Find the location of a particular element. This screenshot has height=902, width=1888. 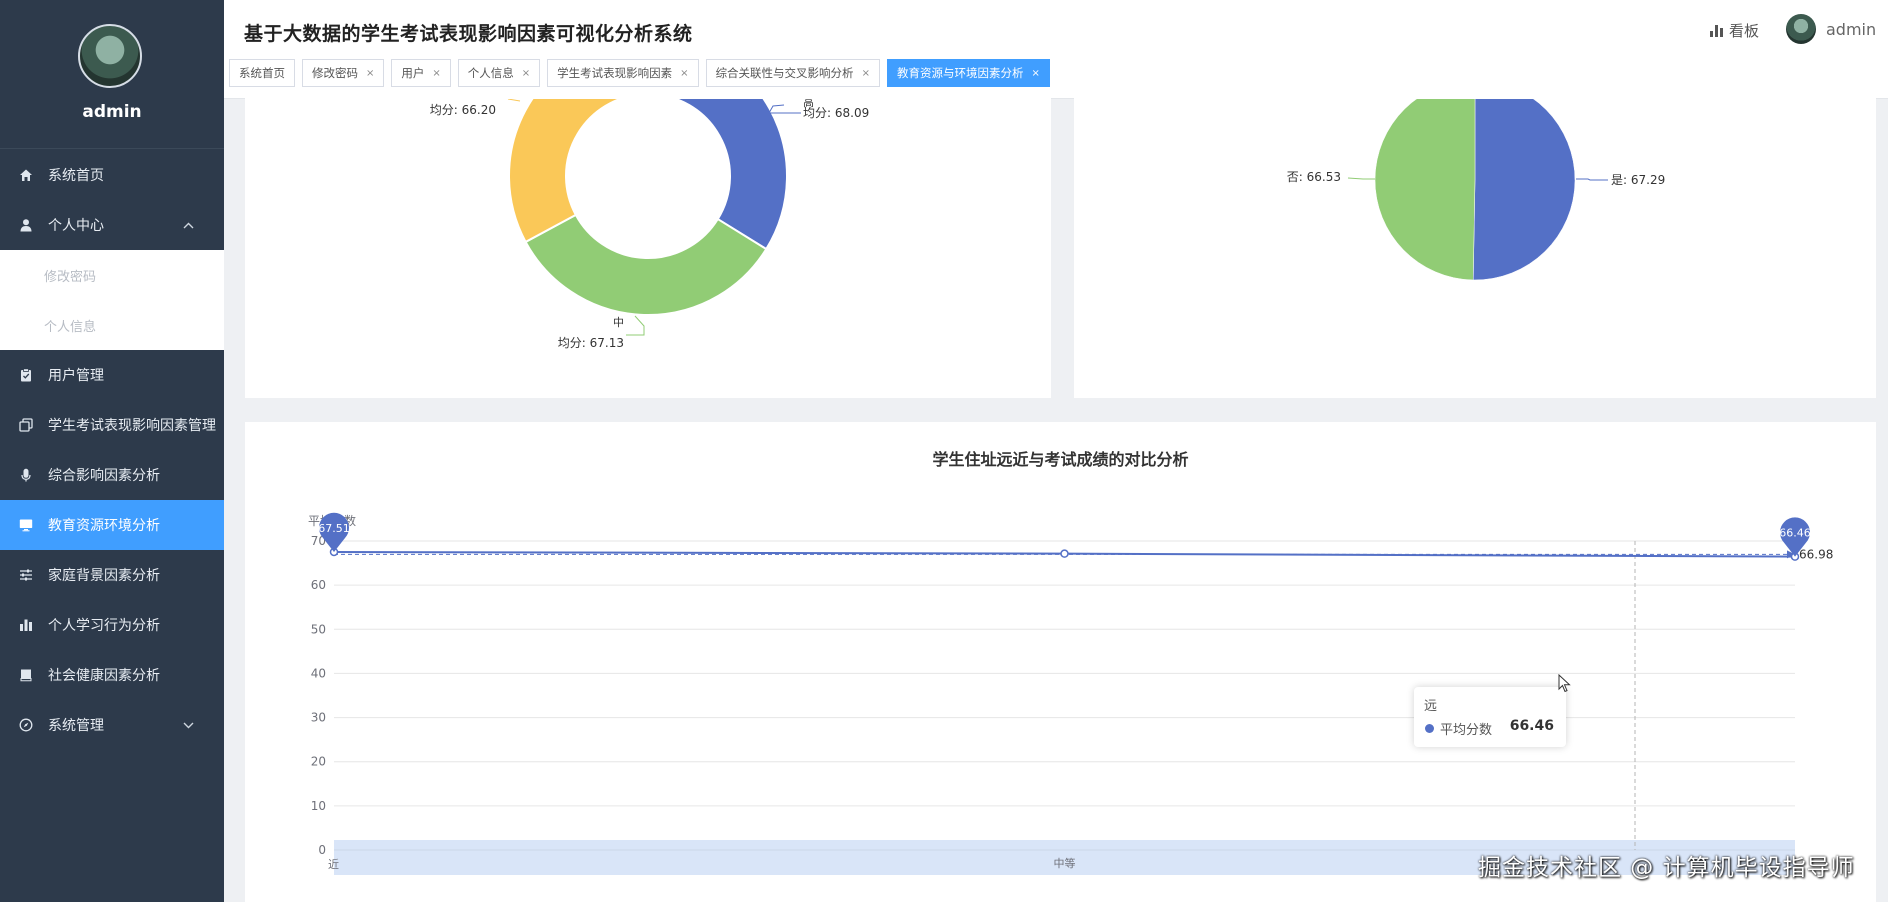

home-icon is located at coordinates (26, 175).